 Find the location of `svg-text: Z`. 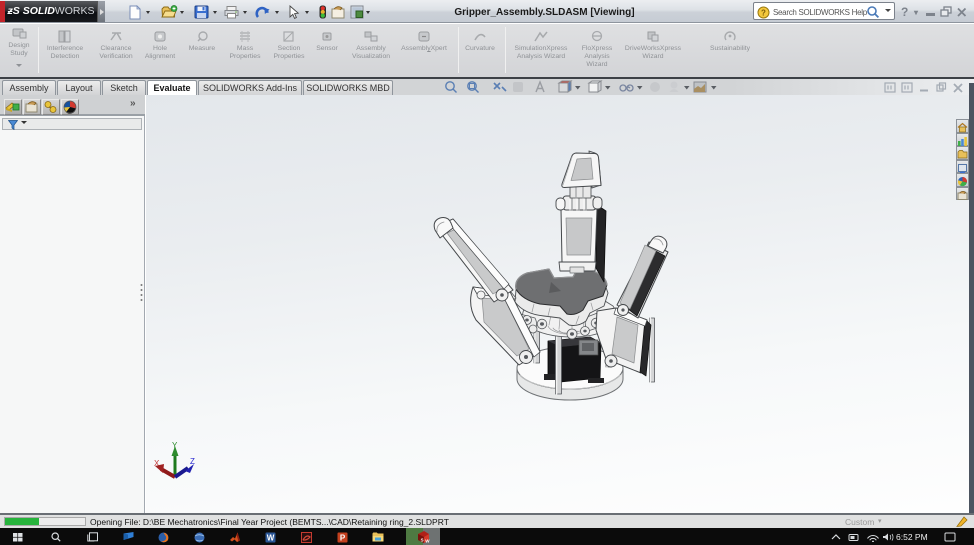

svg-text: Z is located at coordinates (192, 461).